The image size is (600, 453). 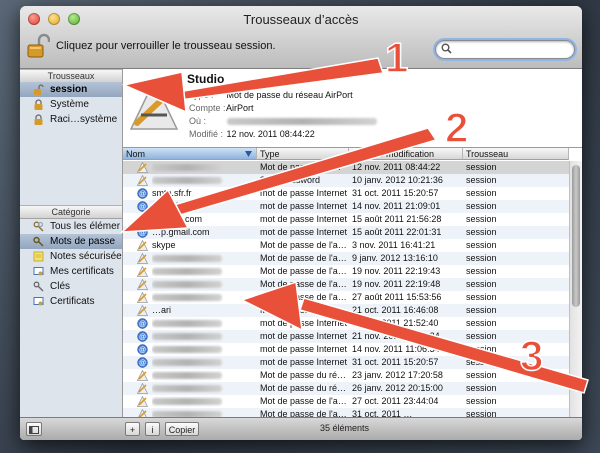 I want to click on sort-descending-icon, so click(x=248, y=154).